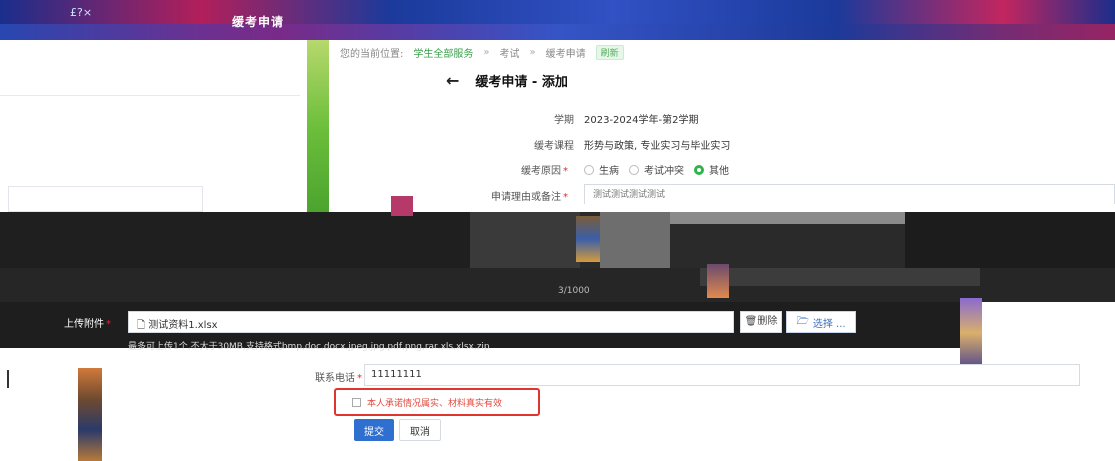 The width and height of the screenshot is (1115, 461). I want to click on upload-label-text: 上传附件, so click(84, 324).